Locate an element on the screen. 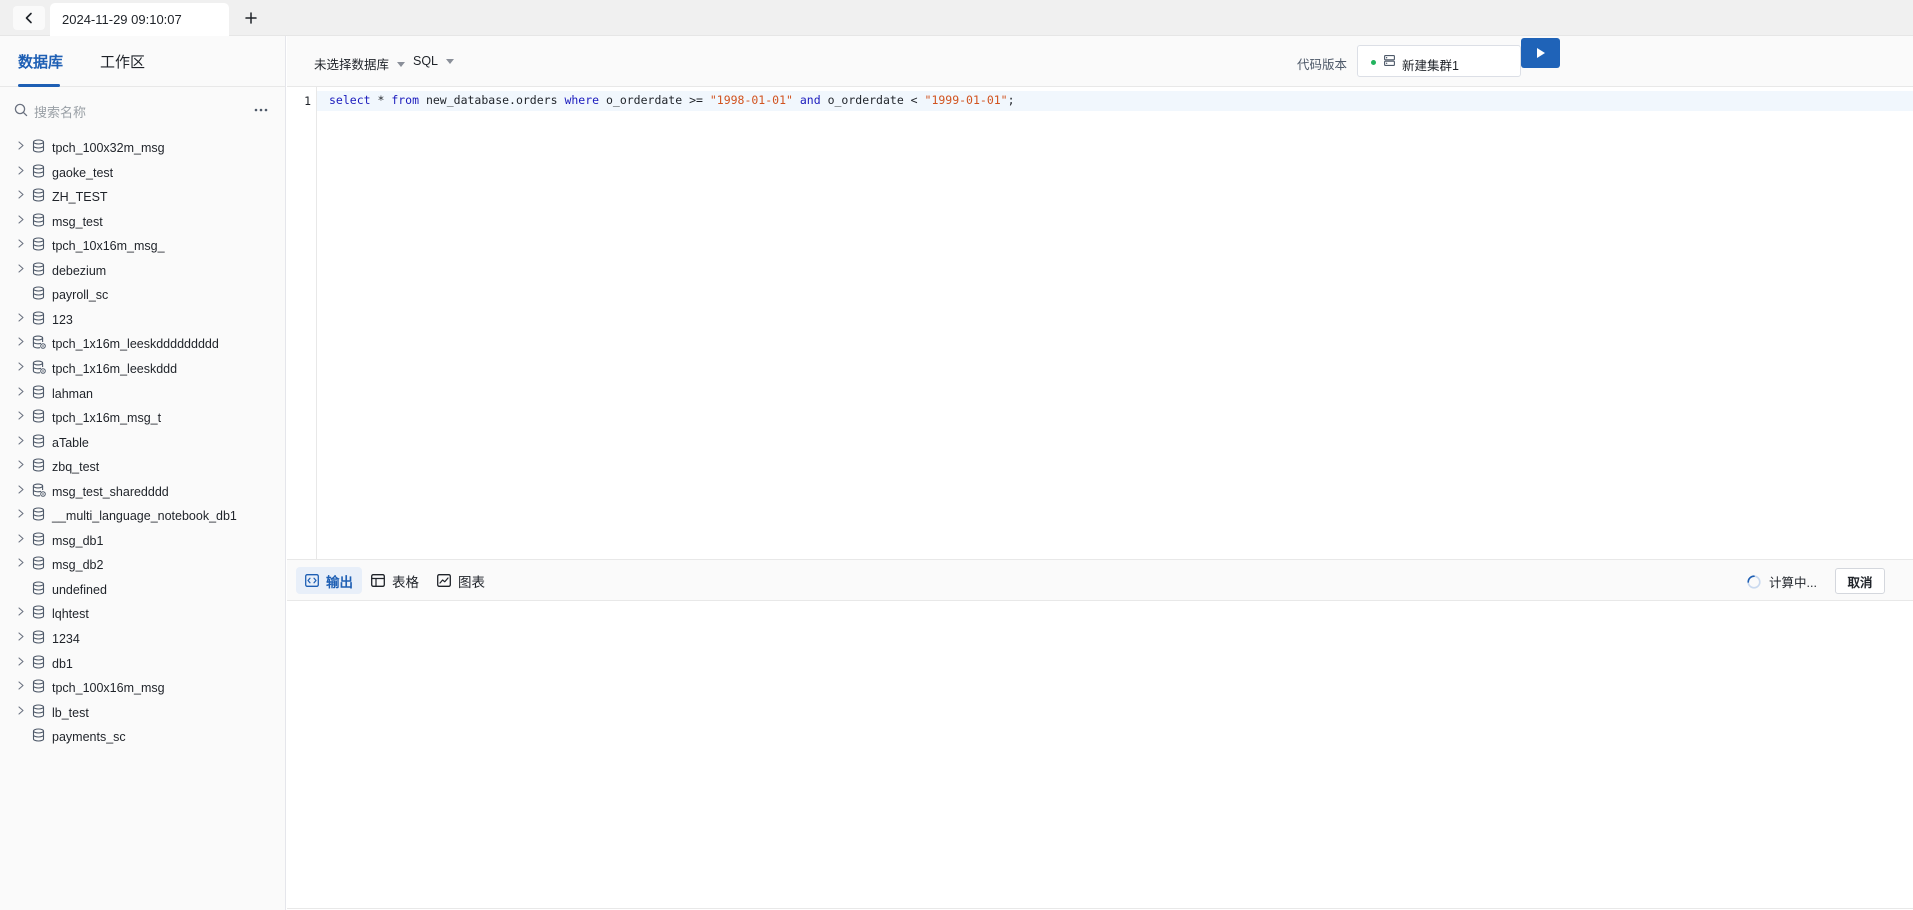 This screenshot has width=1913, height=910. database-item: 1234 is located at coordinates (143, 640).